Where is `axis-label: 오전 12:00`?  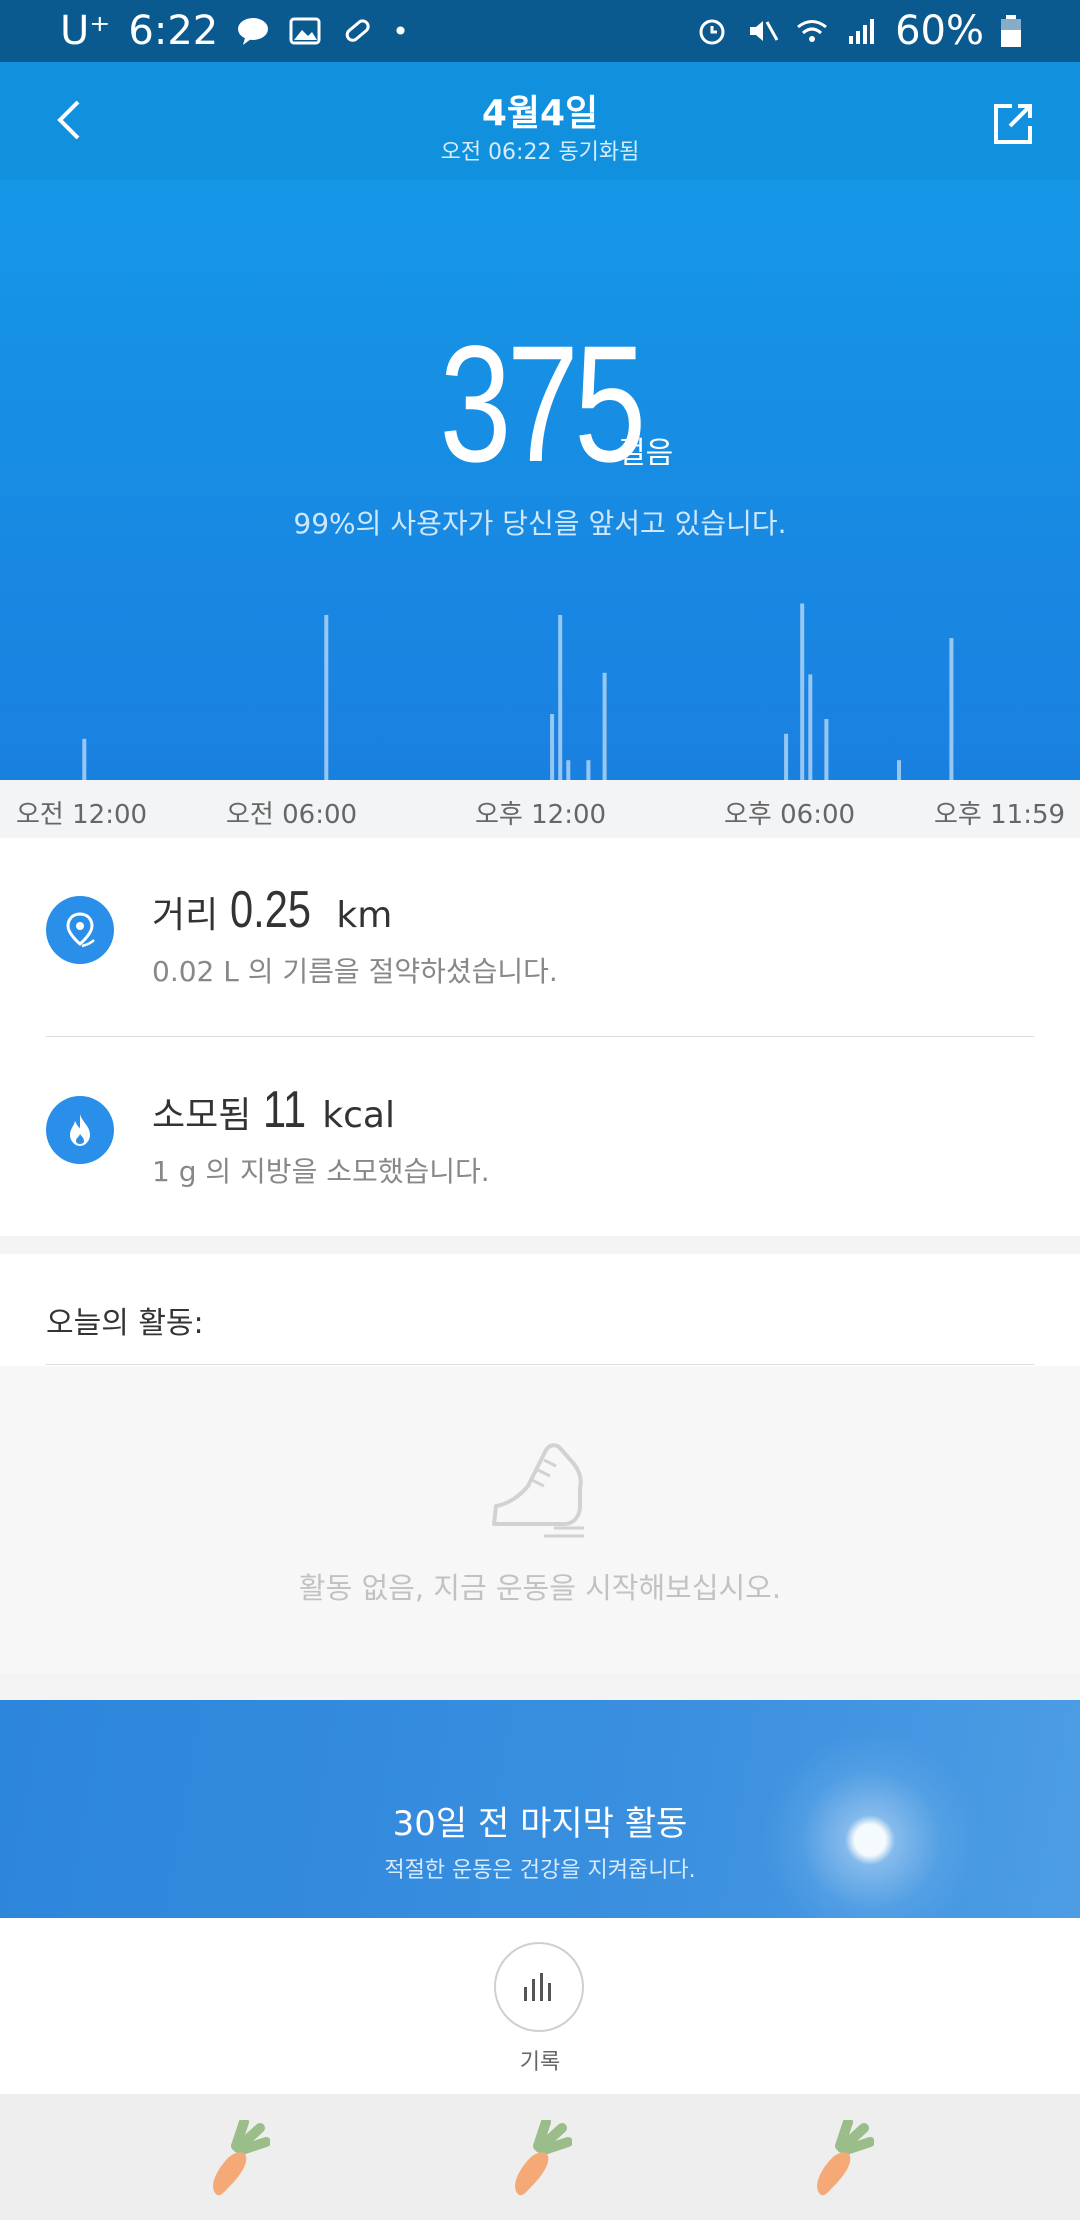
axis-label: 오전 12:00 is located at coordinates (82, 815).